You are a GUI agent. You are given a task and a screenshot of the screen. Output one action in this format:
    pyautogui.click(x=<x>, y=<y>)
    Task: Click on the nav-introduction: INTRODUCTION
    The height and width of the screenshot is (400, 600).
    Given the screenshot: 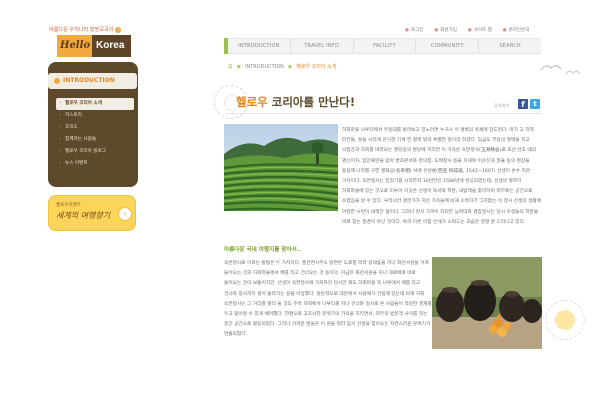 What is the action you would take?
    pyautogui.click(x=259, y=46)
    